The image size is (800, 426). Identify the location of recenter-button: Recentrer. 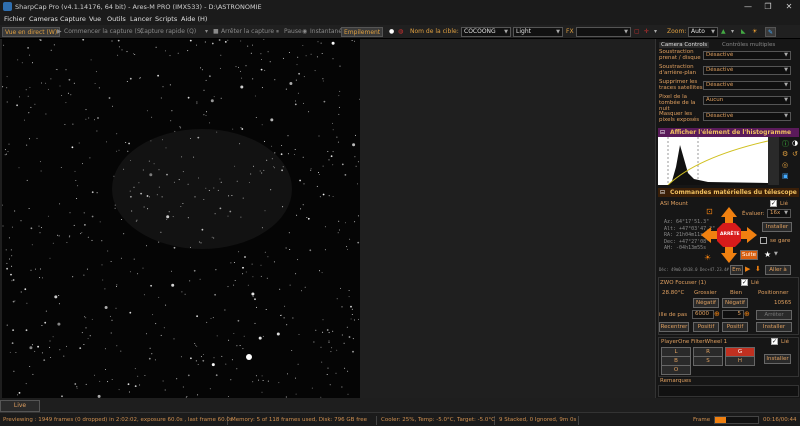
(674, 327).